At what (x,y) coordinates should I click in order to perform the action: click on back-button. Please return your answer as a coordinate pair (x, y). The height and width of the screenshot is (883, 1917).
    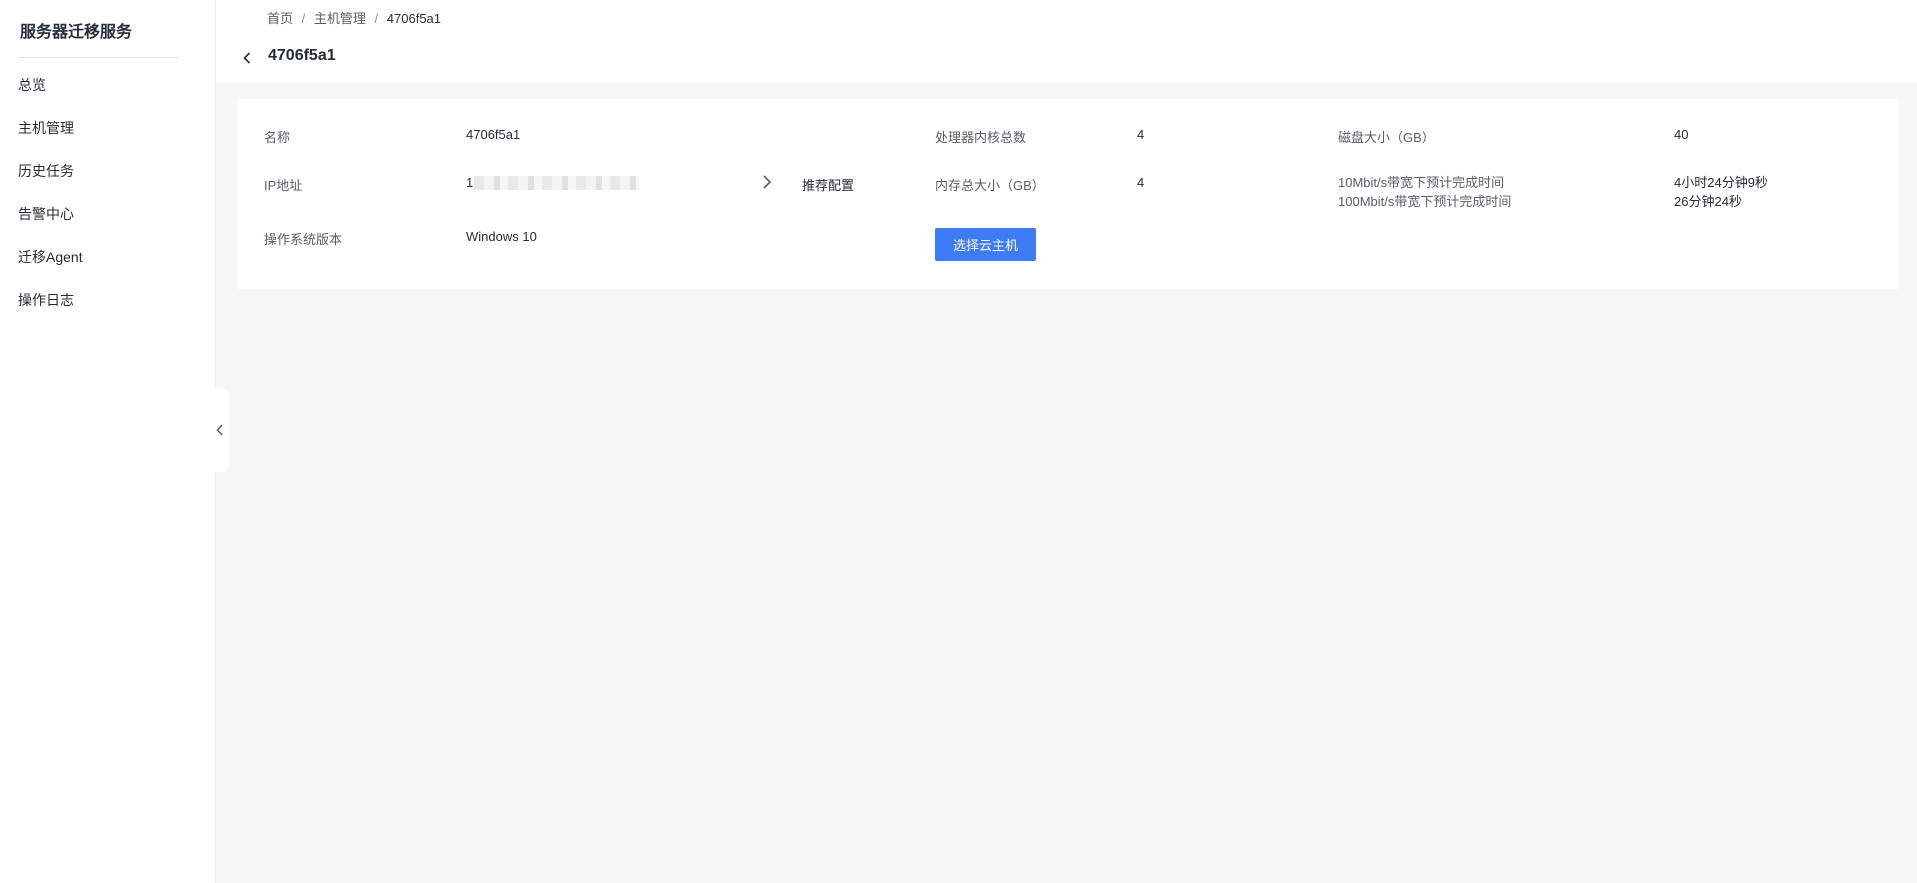
    Looking at the image, I should click on (247, 58).